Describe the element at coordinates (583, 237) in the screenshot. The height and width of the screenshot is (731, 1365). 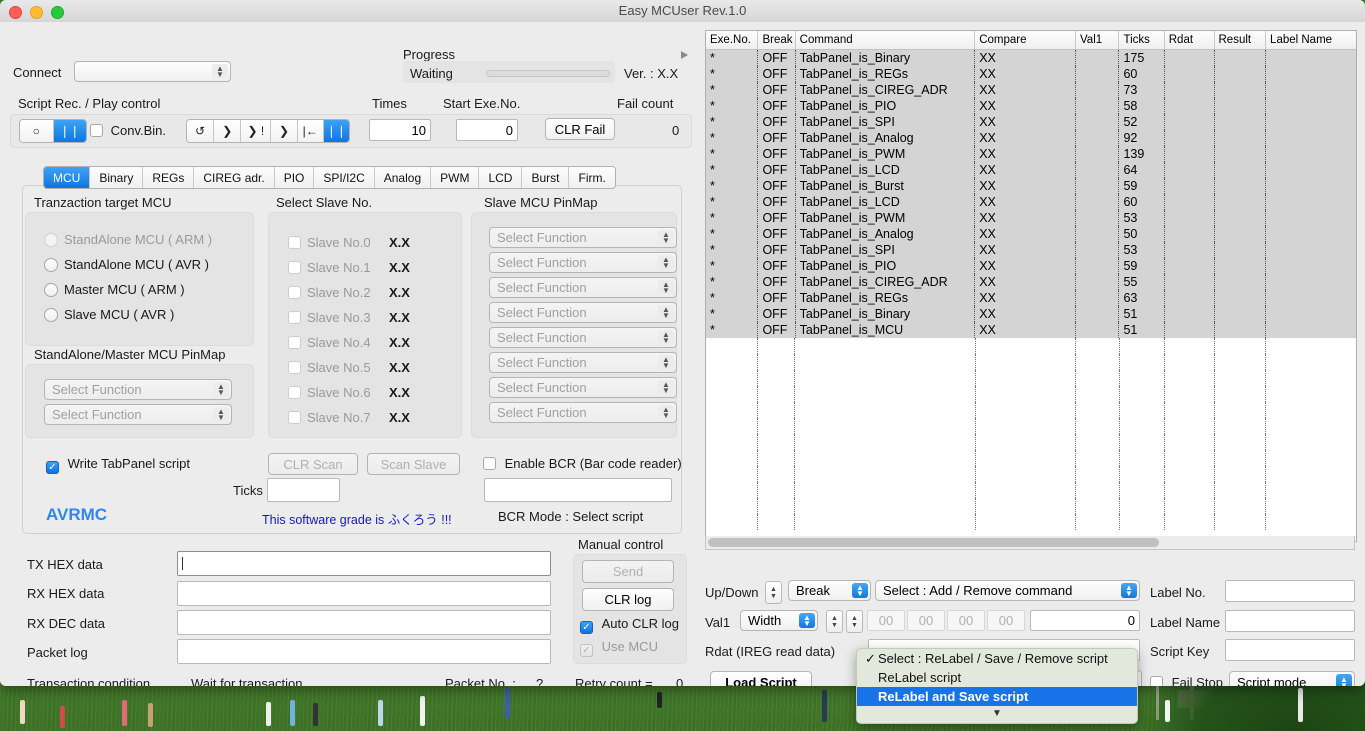
I see `slave-pinmap-select-0: Select Function ▲ ▼` at that location.